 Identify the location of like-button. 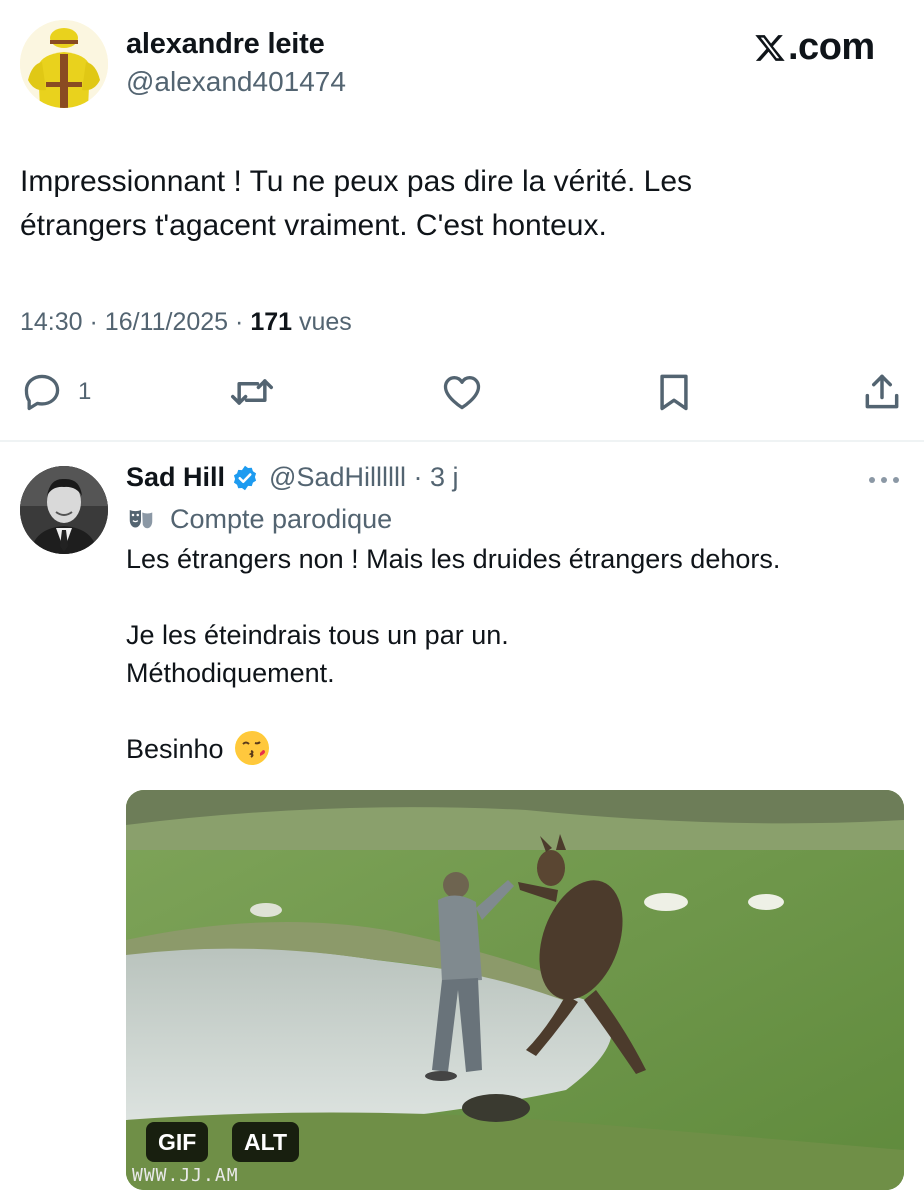
(462, 392).